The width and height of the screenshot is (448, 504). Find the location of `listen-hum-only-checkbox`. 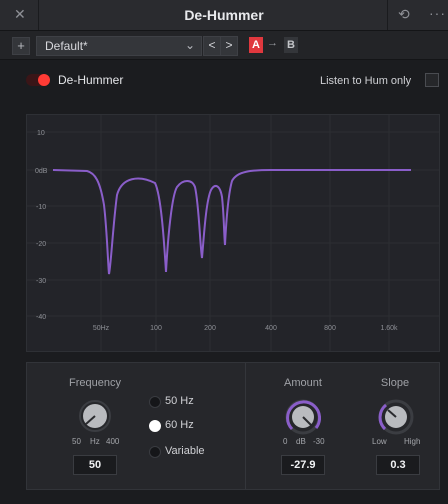

listen-hum-only-checkbox is located at coordinates (432, 80).